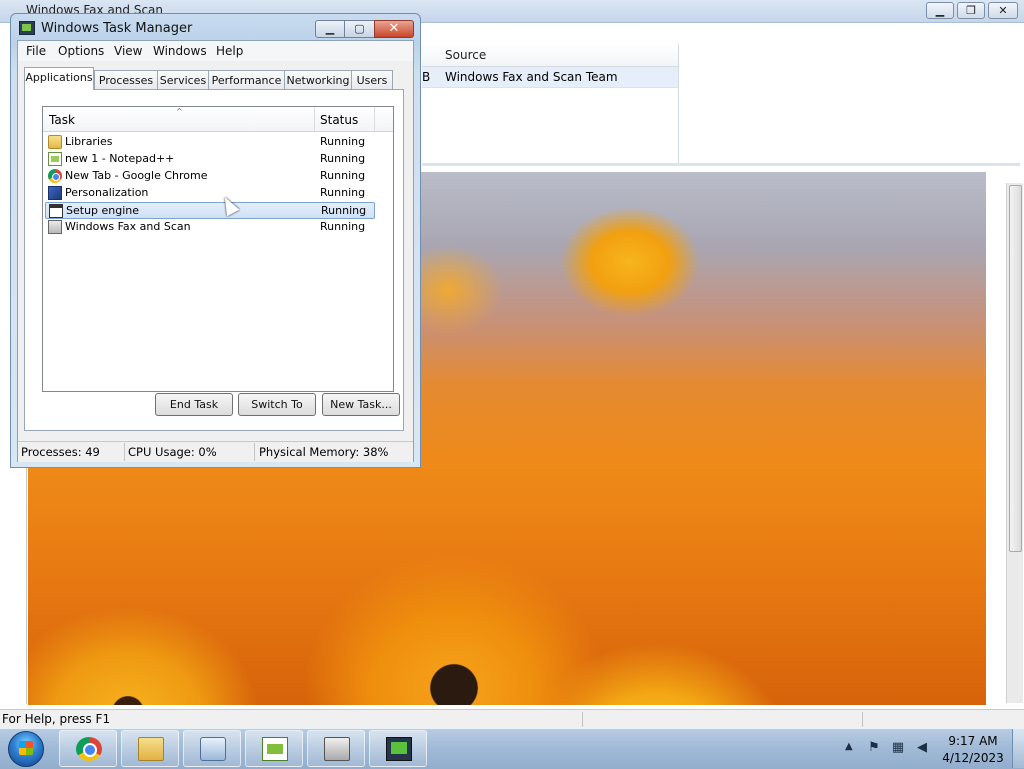 The width and height of the screenshot is (1024, 769). Describe the element at coordinates (466, 55) in the screenshot. I see `fax-column-source-label: Source` at that location.